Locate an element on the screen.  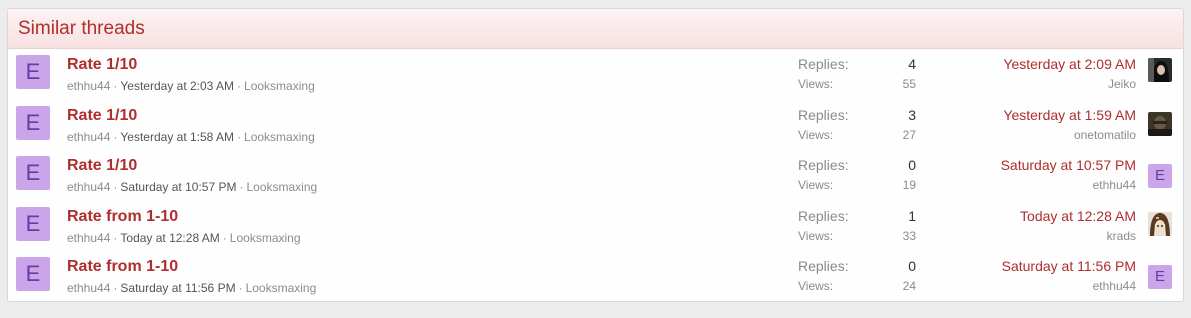
thread-date: Yesterday at 1:58 AM is located at coordinates (177, 137).